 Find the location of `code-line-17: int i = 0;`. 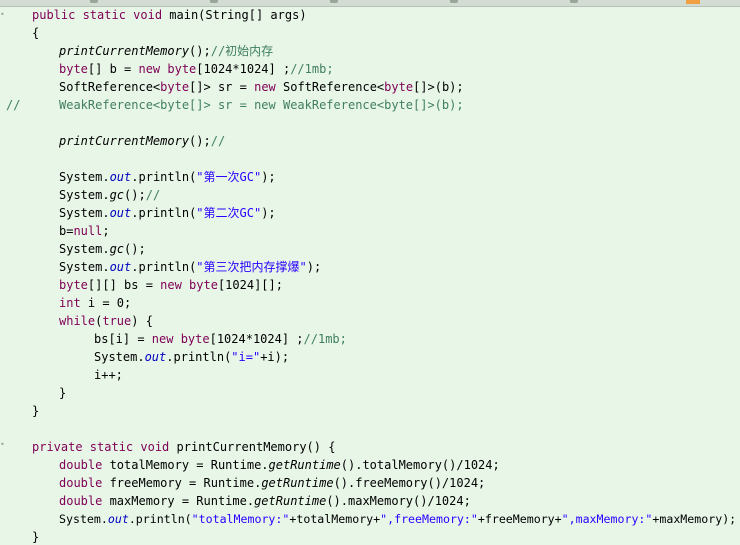

code-line-17: int i = 0; is located at coordinates (95, 303).